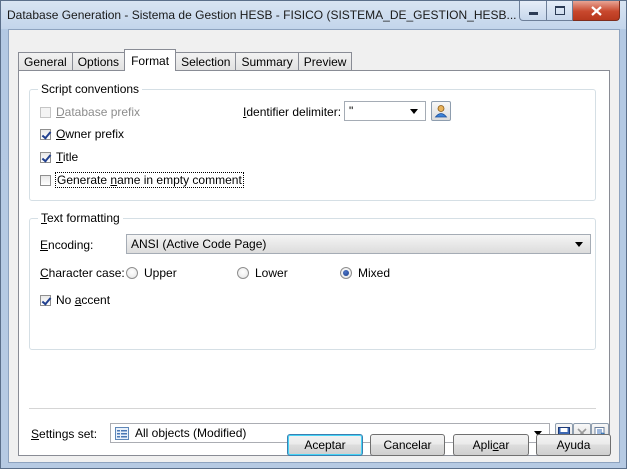 Image resolution: width=627 pixels, height=469 pixels. Describe the element at coordinates (98, 112) in the screenshot. I see `checkbox-label: Database prefix` at that location.